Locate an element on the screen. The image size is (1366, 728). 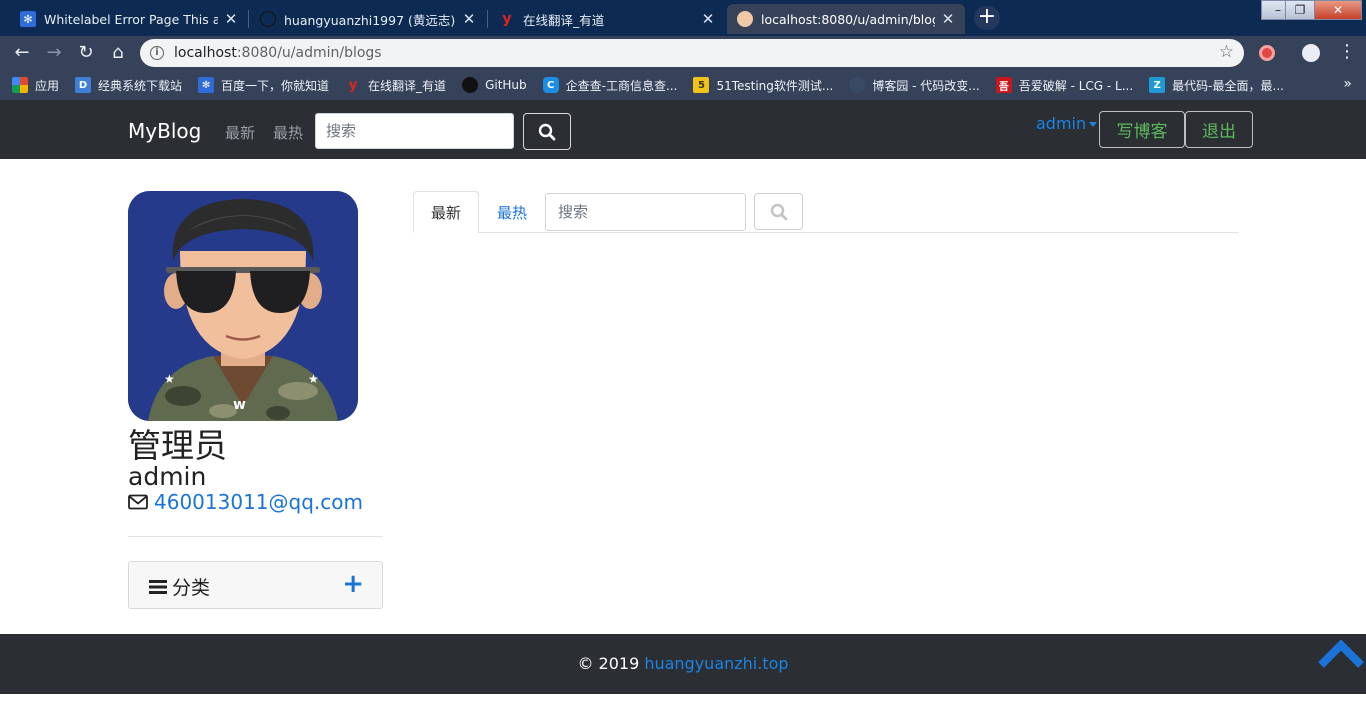
category-panel: 分类 + is located at coordinates (255, 585).